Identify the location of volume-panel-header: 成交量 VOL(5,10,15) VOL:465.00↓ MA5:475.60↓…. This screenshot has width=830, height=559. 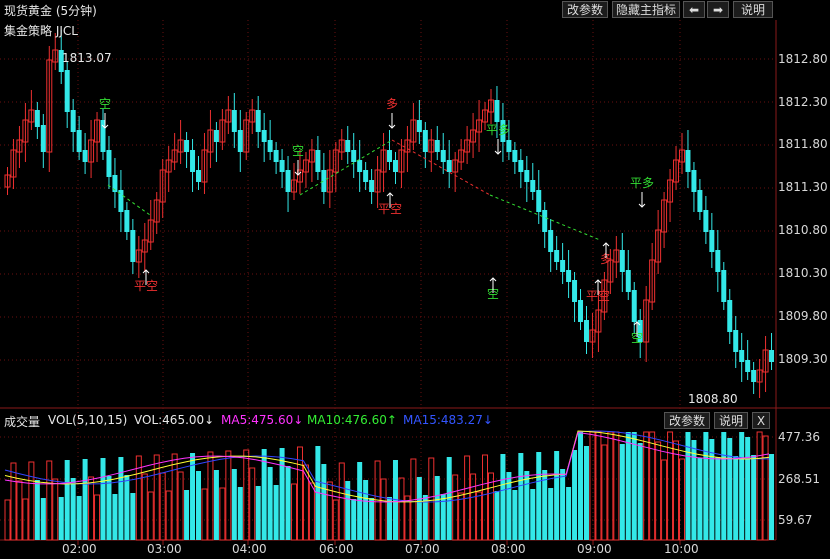
(388, 420).